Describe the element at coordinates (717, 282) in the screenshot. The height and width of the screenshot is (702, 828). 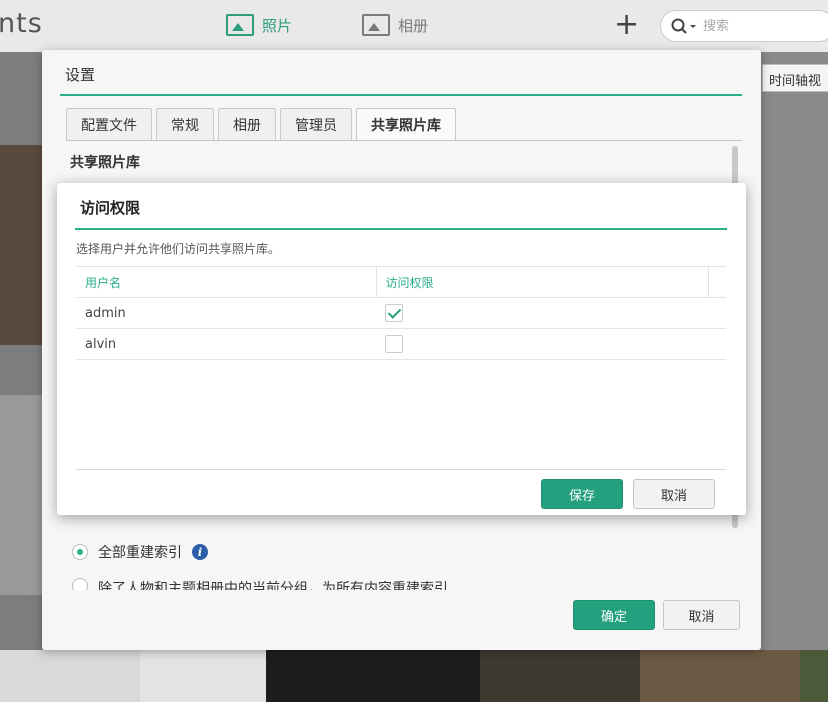
I see `column-header-spacer` at that location.